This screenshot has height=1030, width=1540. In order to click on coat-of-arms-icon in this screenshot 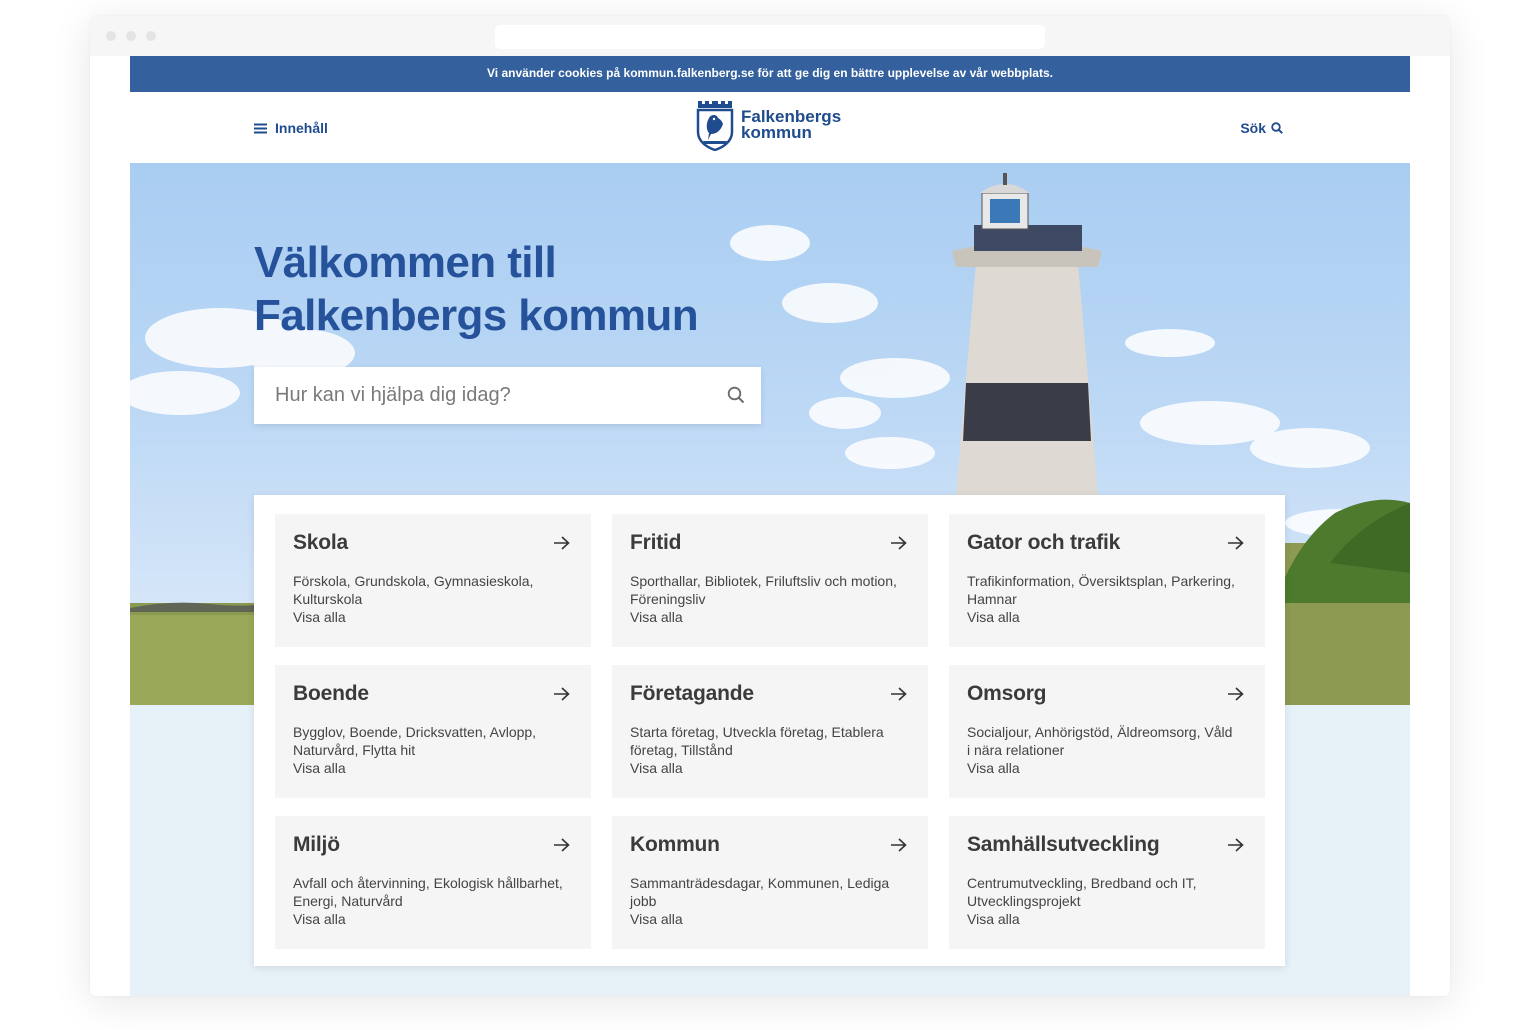, I will do `click(715, 126)`.